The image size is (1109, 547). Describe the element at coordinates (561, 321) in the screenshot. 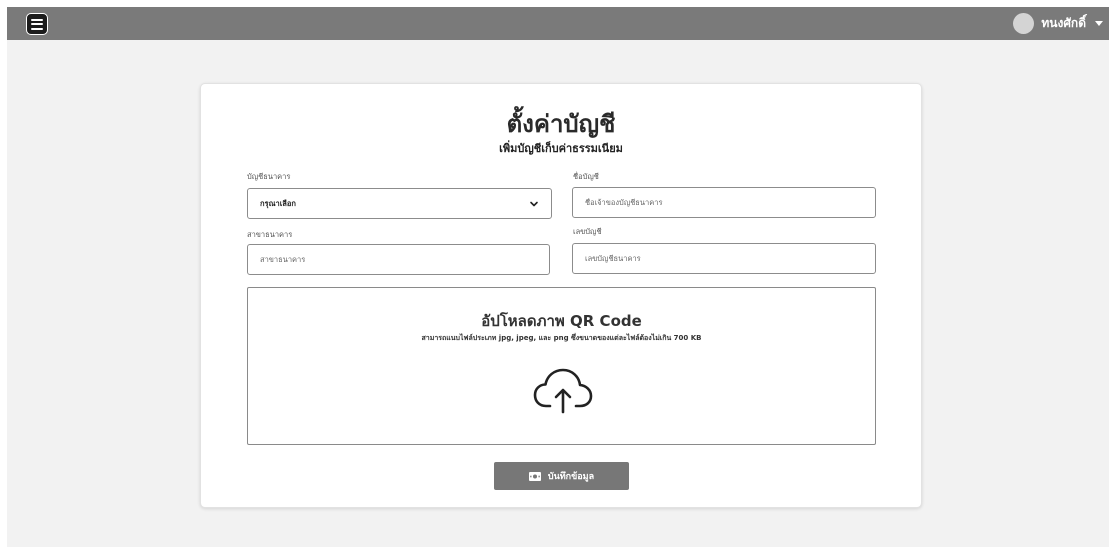

I see `upload-title: อัปโหลดภาพ QR Code` at that location.